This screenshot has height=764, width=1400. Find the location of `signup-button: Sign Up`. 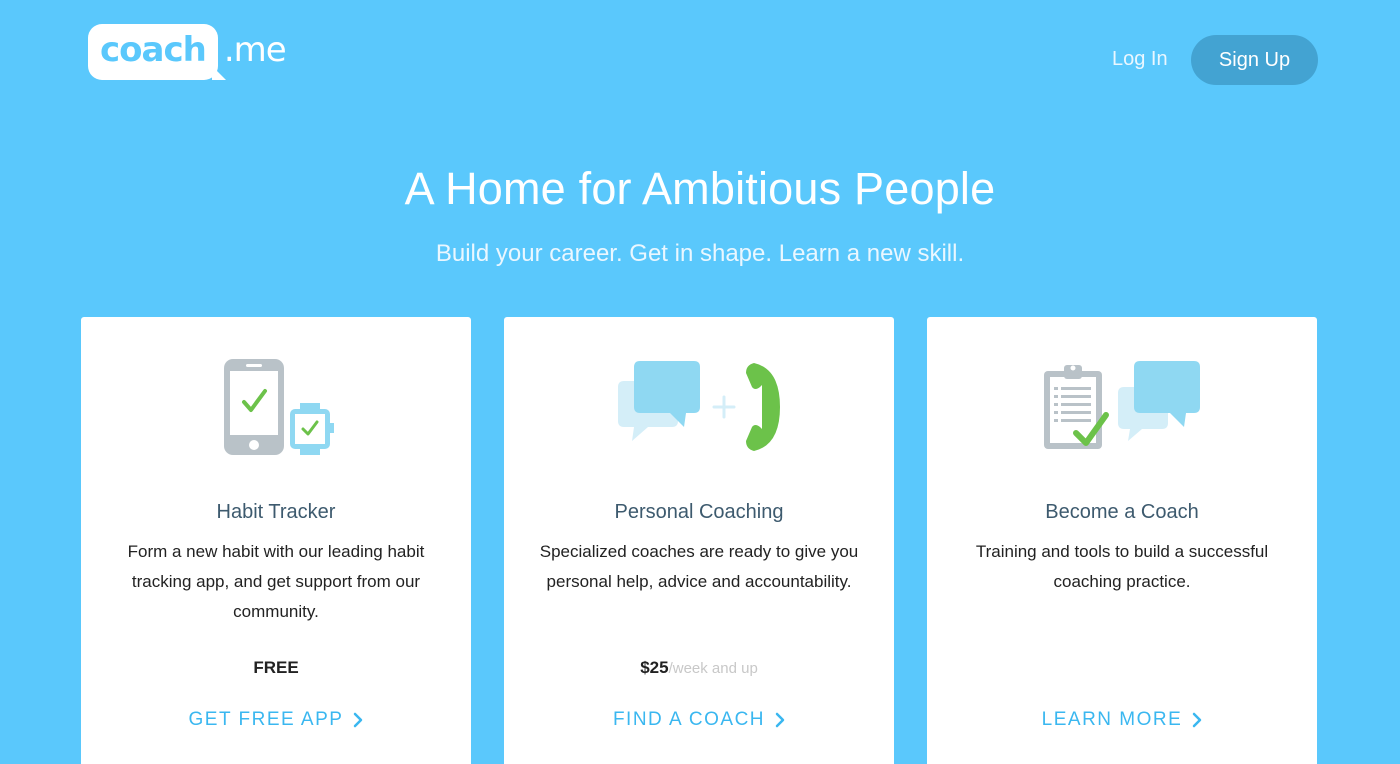

signup-button: Sign Up is located at coordinates (1254, 60).